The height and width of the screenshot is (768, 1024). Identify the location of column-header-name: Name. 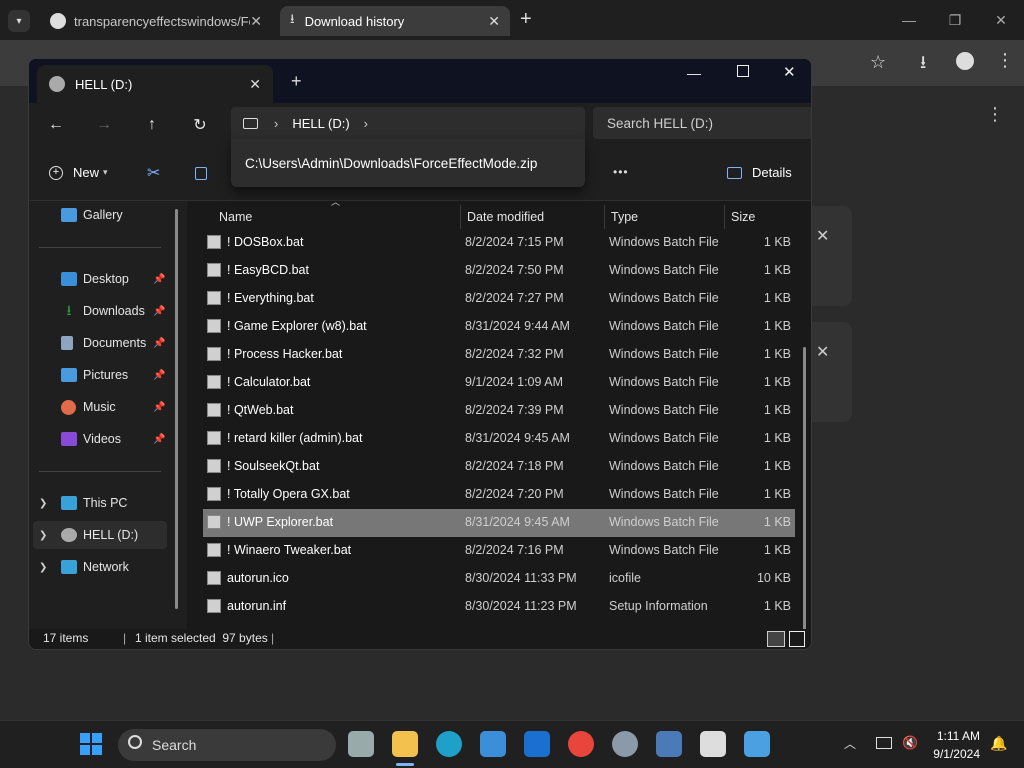
(337, 217).